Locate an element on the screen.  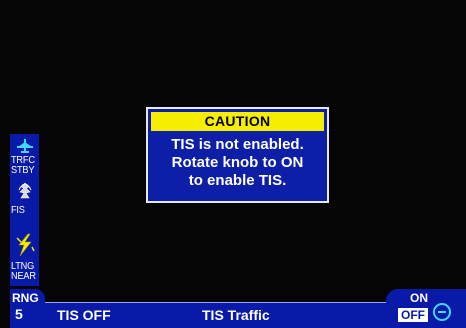
fis-icon is located at coordinates (24, 191).